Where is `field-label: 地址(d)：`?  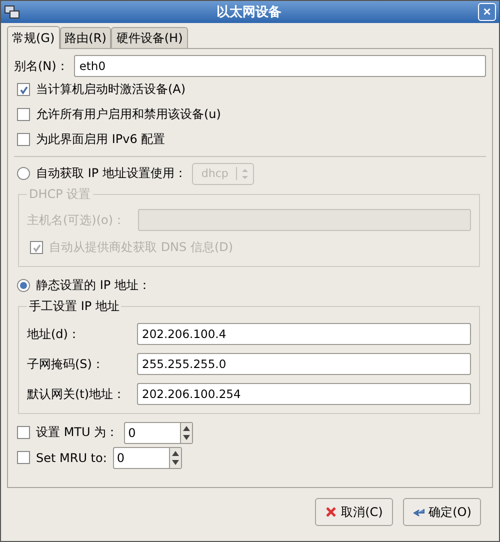 field-label: 地址(d)： is located at coordinates (54, 334).